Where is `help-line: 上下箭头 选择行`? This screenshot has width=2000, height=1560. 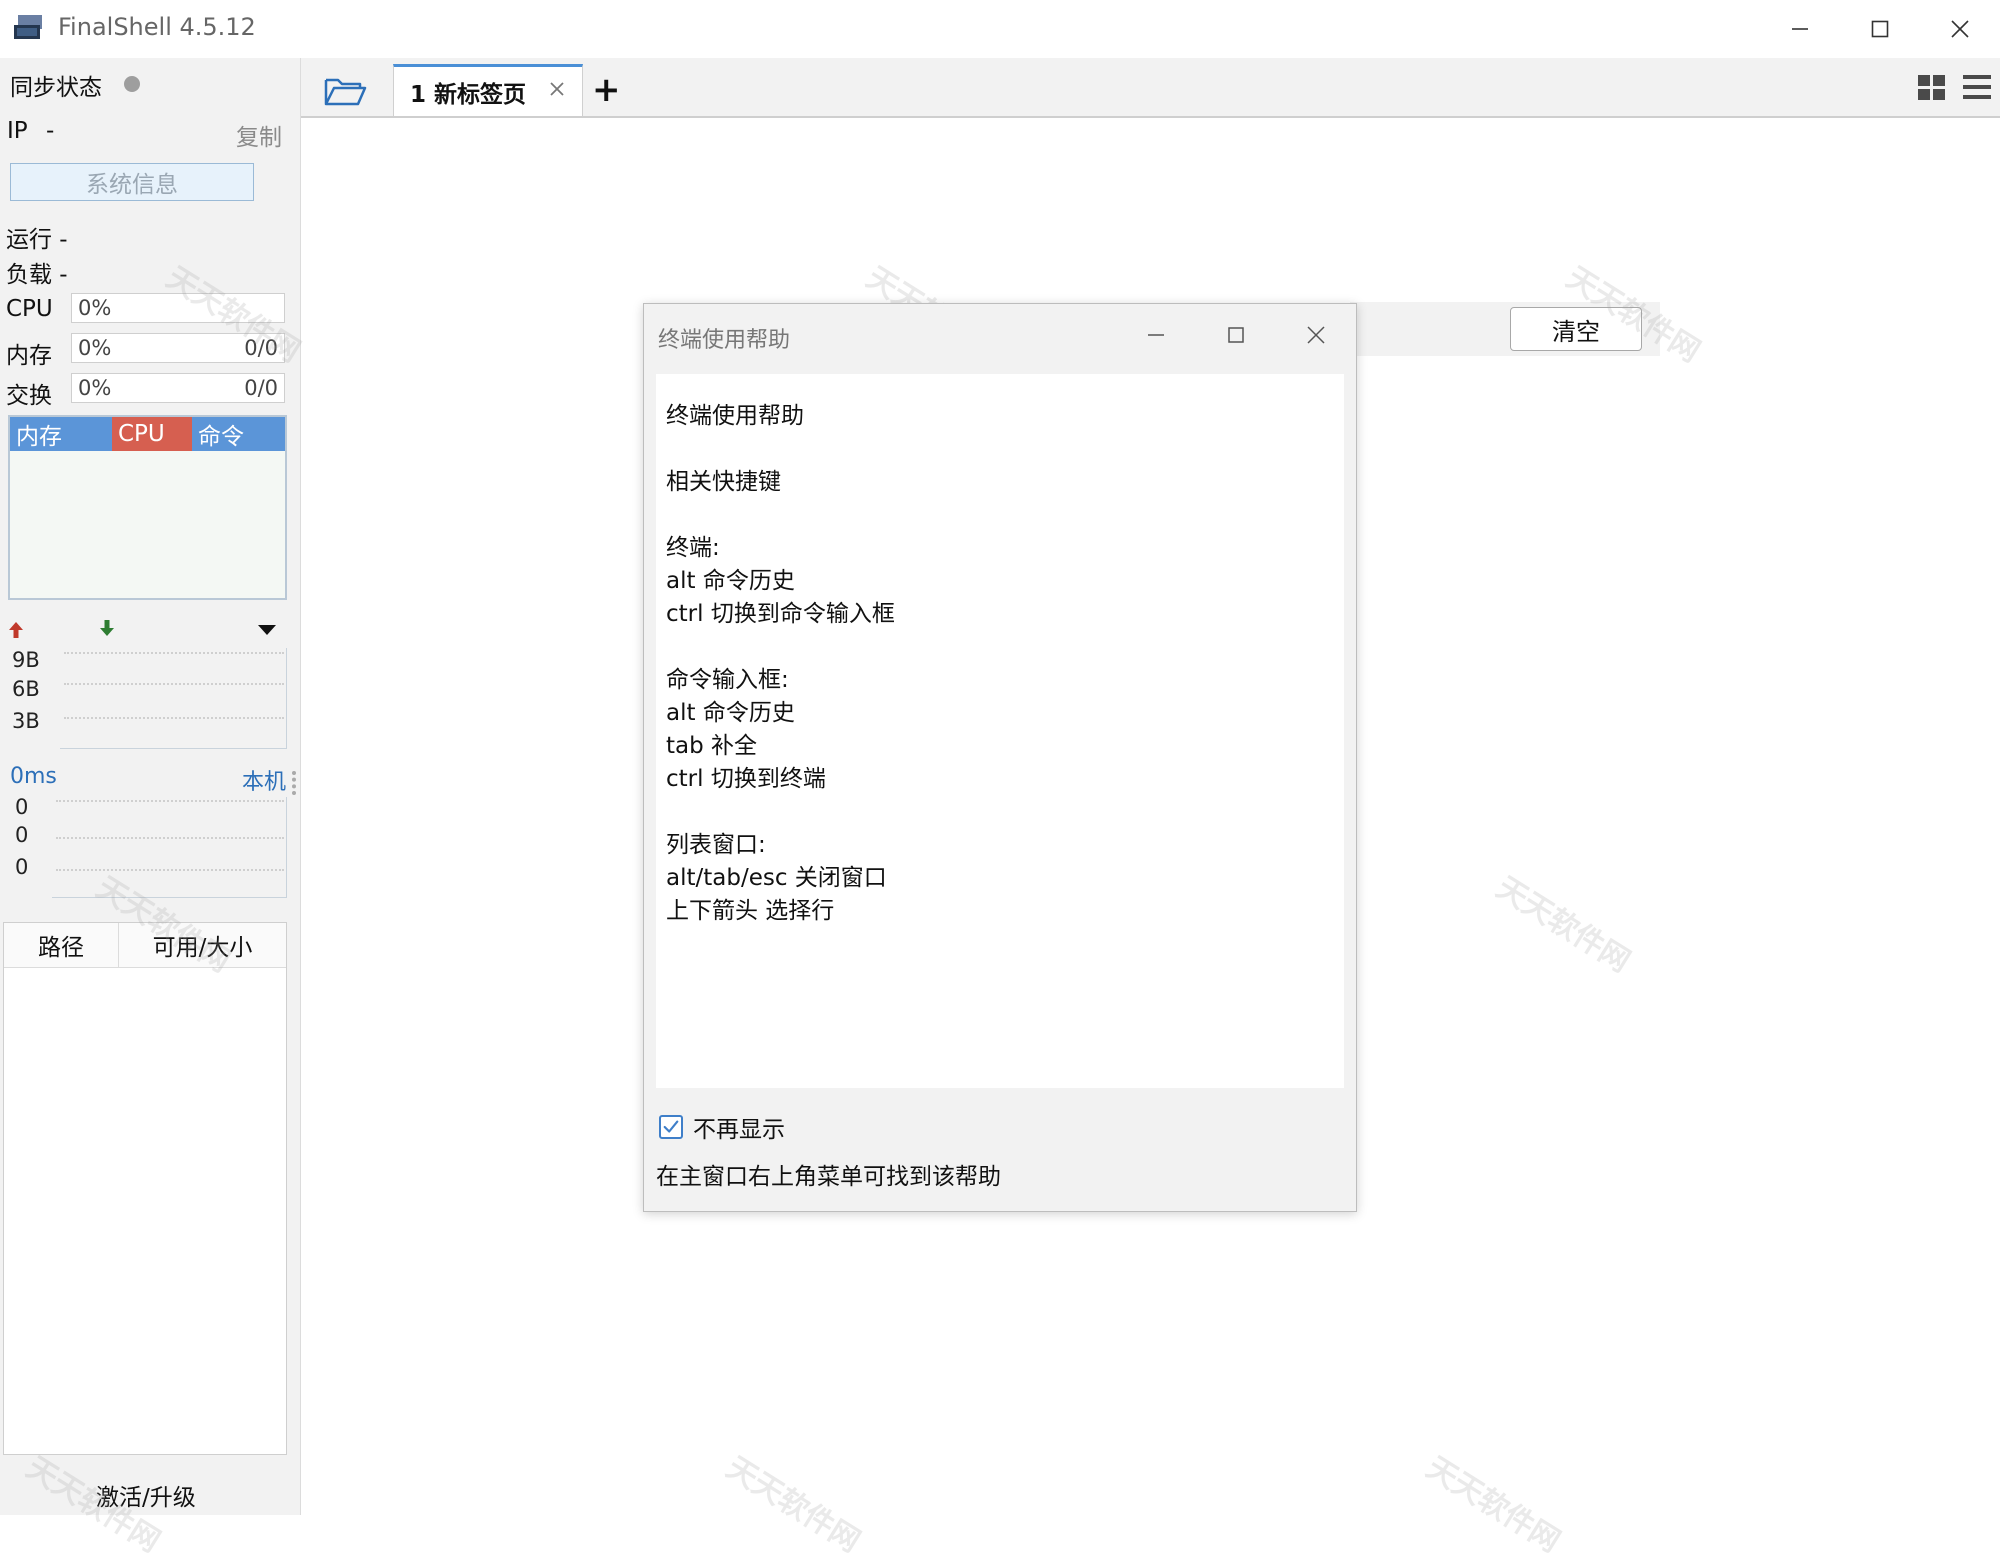
help-line: 上下箭头 选择行 is located at coordinates (750, 911).